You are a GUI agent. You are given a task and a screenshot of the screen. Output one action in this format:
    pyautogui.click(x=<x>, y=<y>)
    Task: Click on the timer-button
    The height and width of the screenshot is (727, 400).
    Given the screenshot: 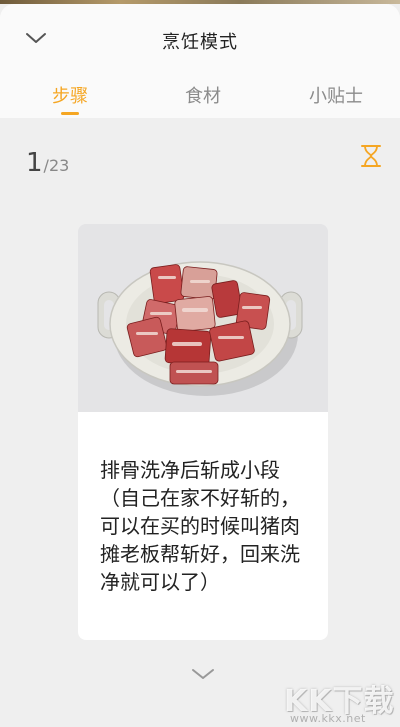 What is the action you would take?
    pyautogui.click(x=371, y=156)
    